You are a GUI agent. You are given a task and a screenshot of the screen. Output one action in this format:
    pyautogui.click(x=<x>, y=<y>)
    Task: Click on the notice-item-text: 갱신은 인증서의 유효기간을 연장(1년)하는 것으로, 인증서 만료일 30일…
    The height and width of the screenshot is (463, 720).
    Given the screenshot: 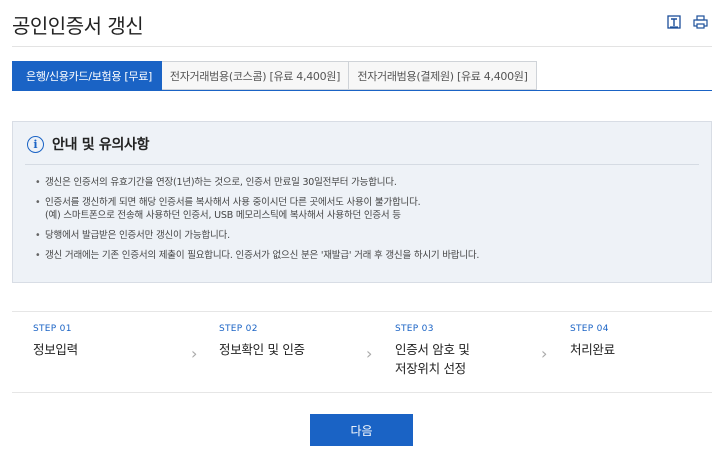 What is the action you would take?
    pyautogui.click(x=221, y=182)
    